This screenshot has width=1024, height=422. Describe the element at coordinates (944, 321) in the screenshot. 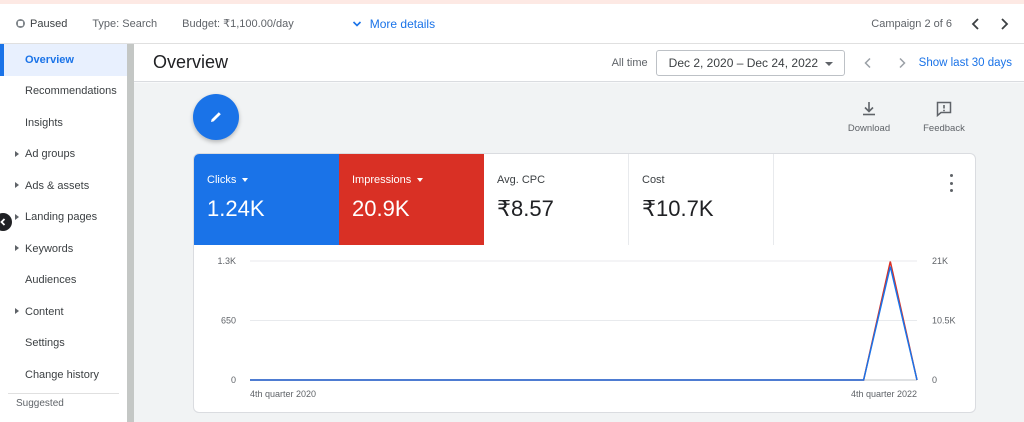

I see `y-tick-label-right: 10.5K` at that location.